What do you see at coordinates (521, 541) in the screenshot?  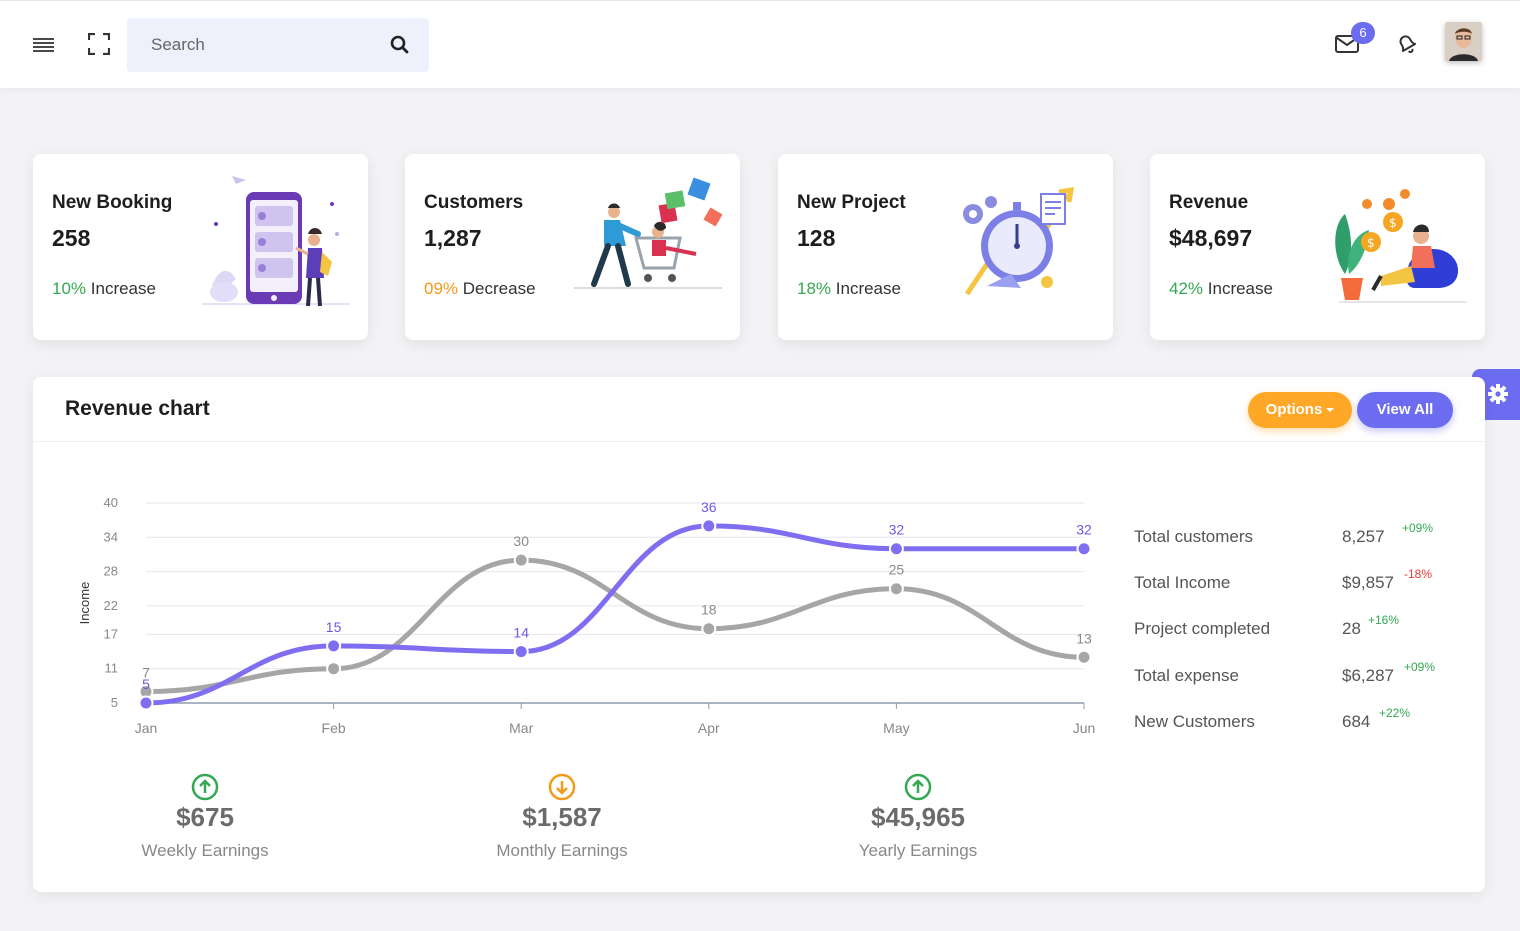 I see `data-label: 30` at bounding box center [521, 541].